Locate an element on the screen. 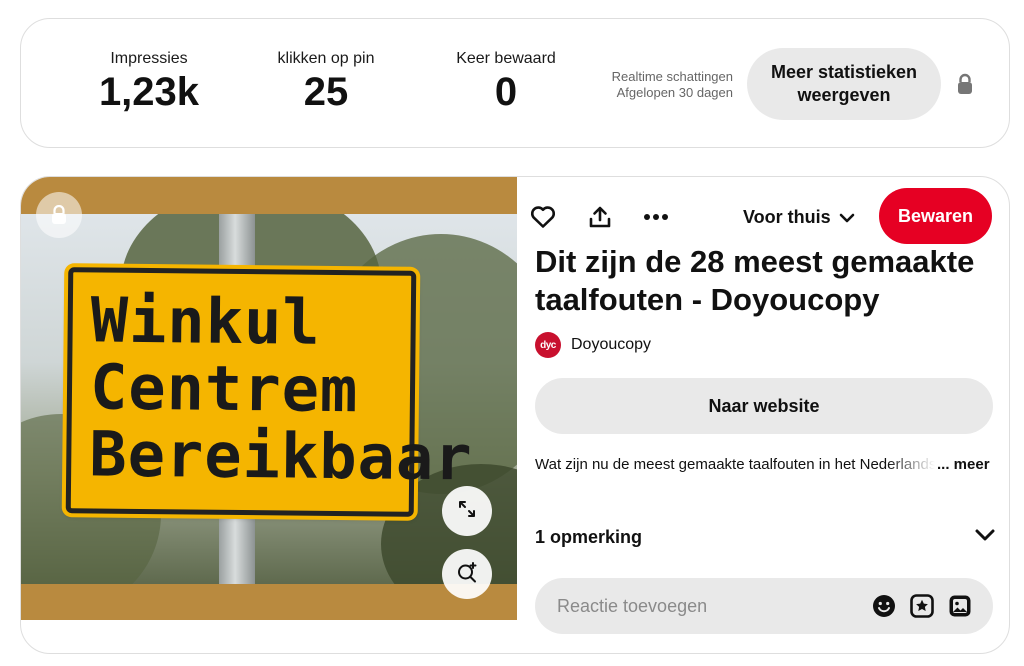 This screenshot has width=1024, height=666. share-icon is located at coordinates (600, 217).